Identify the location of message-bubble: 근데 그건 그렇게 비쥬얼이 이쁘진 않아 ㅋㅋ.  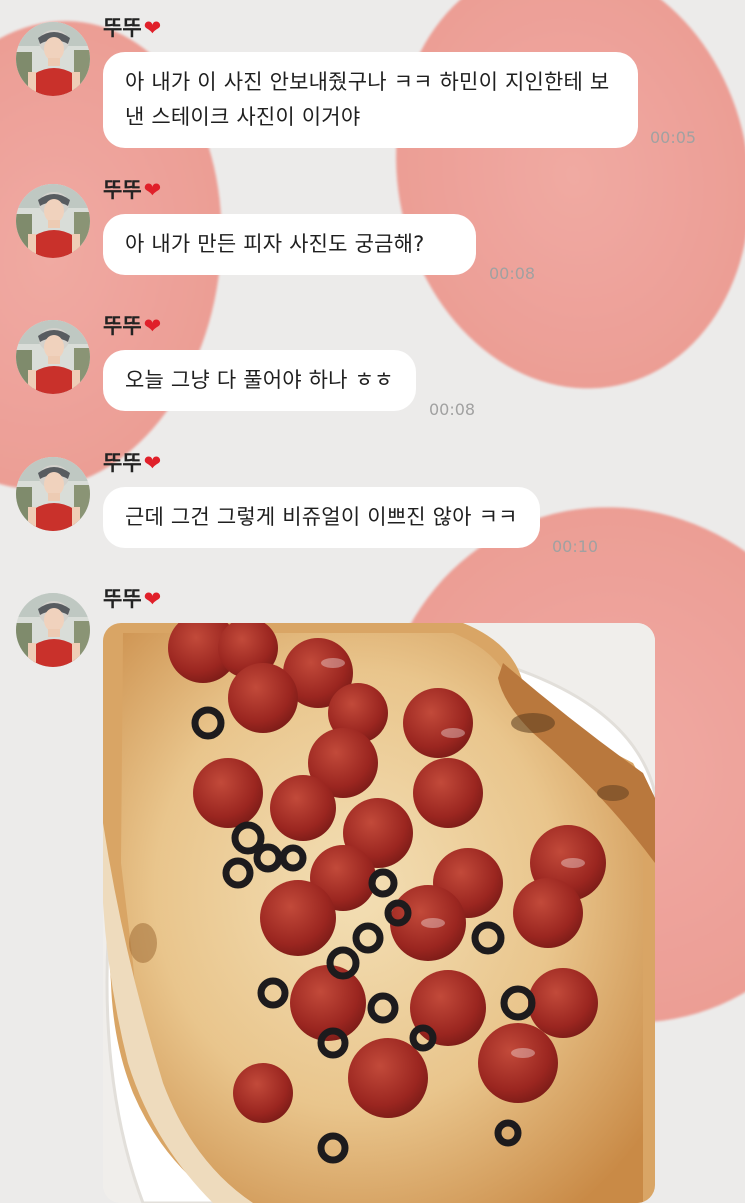
(321, 517).